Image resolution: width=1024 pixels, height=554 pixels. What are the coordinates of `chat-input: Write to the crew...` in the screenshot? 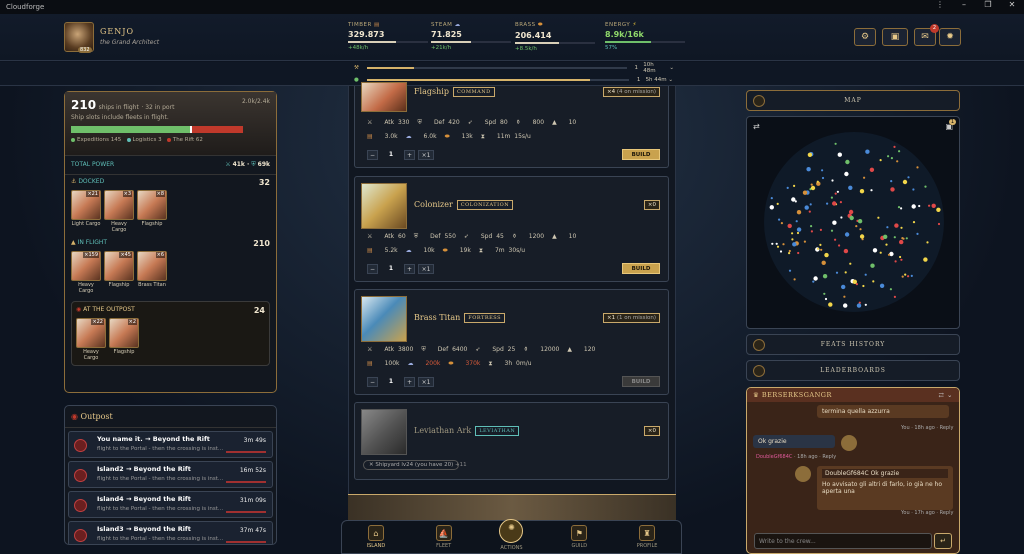 It's located at (843, 541).